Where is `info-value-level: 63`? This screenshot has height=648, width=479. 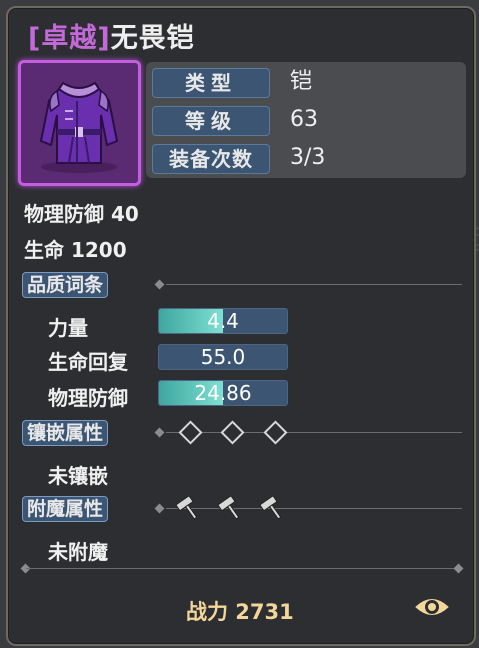
info-value-level: 63 is located at coordinates (304, 119).